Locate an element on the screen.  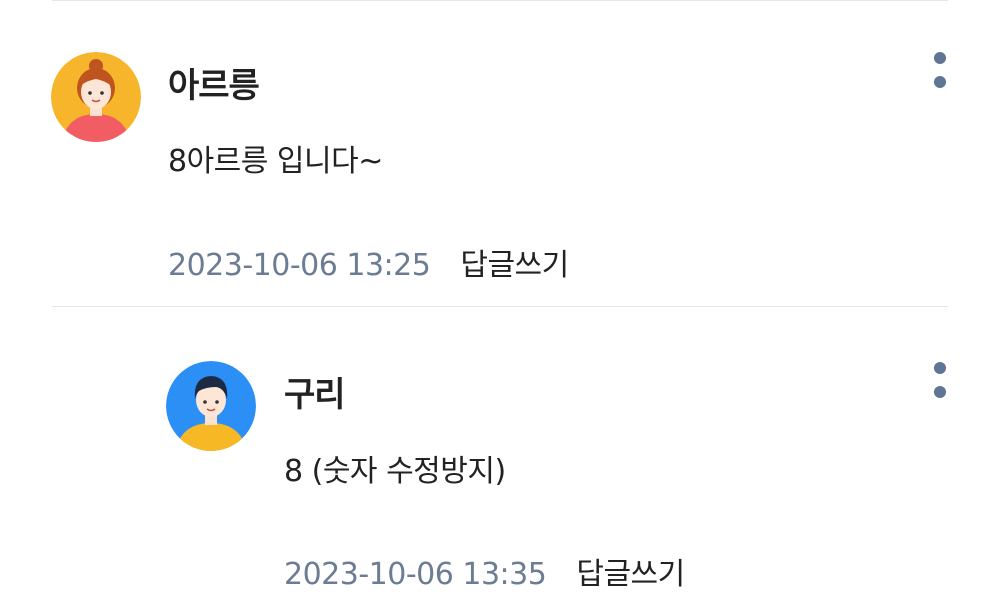
male-avatar-icon is located at coordinates (211, 406).